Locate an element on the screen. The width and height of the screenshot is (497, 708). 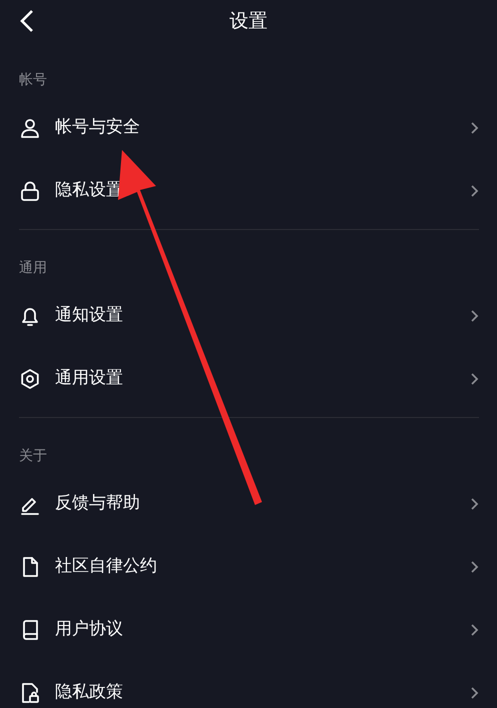
settings-item: 社区自律公约 is located at coordinates (248, 566).